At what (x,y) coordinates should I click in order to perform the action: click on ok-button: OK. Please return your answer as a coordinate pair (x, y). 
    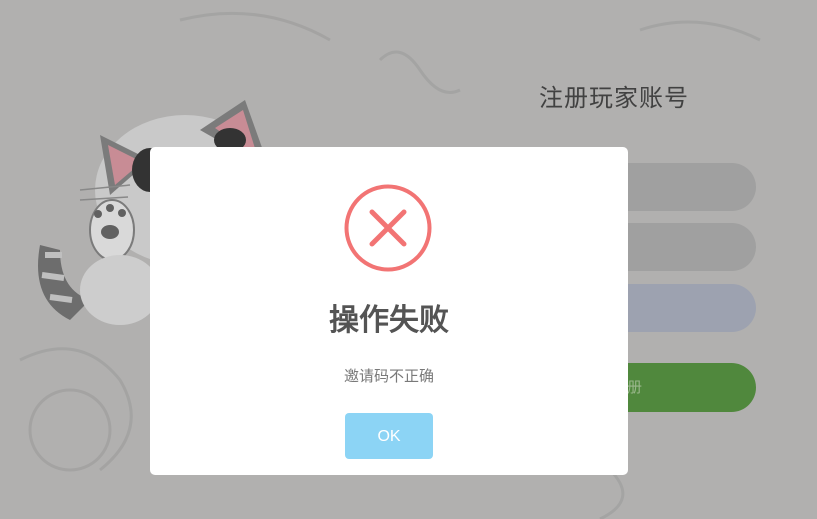
    Looking at the image, I should click on (389, 436).